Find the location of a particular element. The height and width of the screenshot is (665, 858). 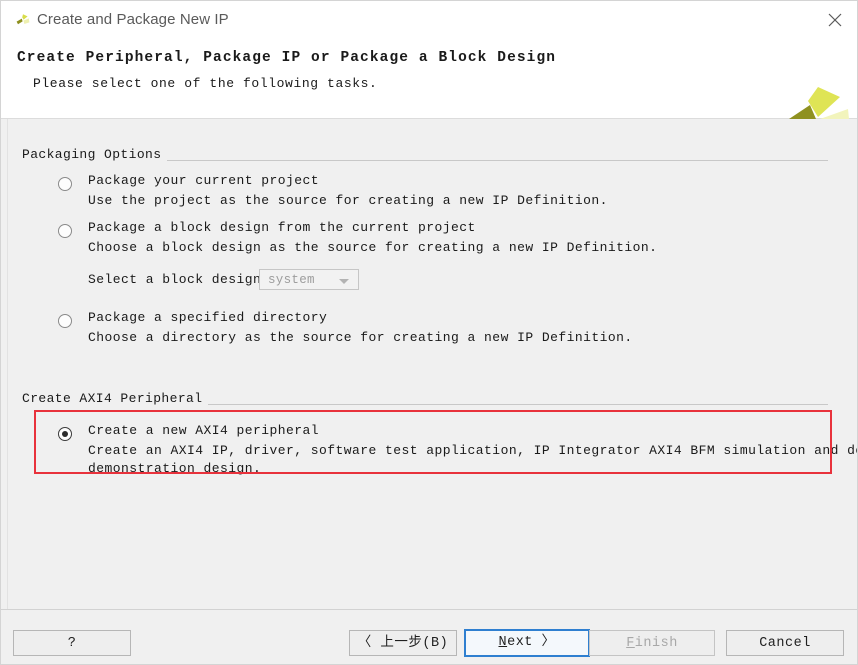

block-design-selected-value: system is located at coordinates (291, 280).